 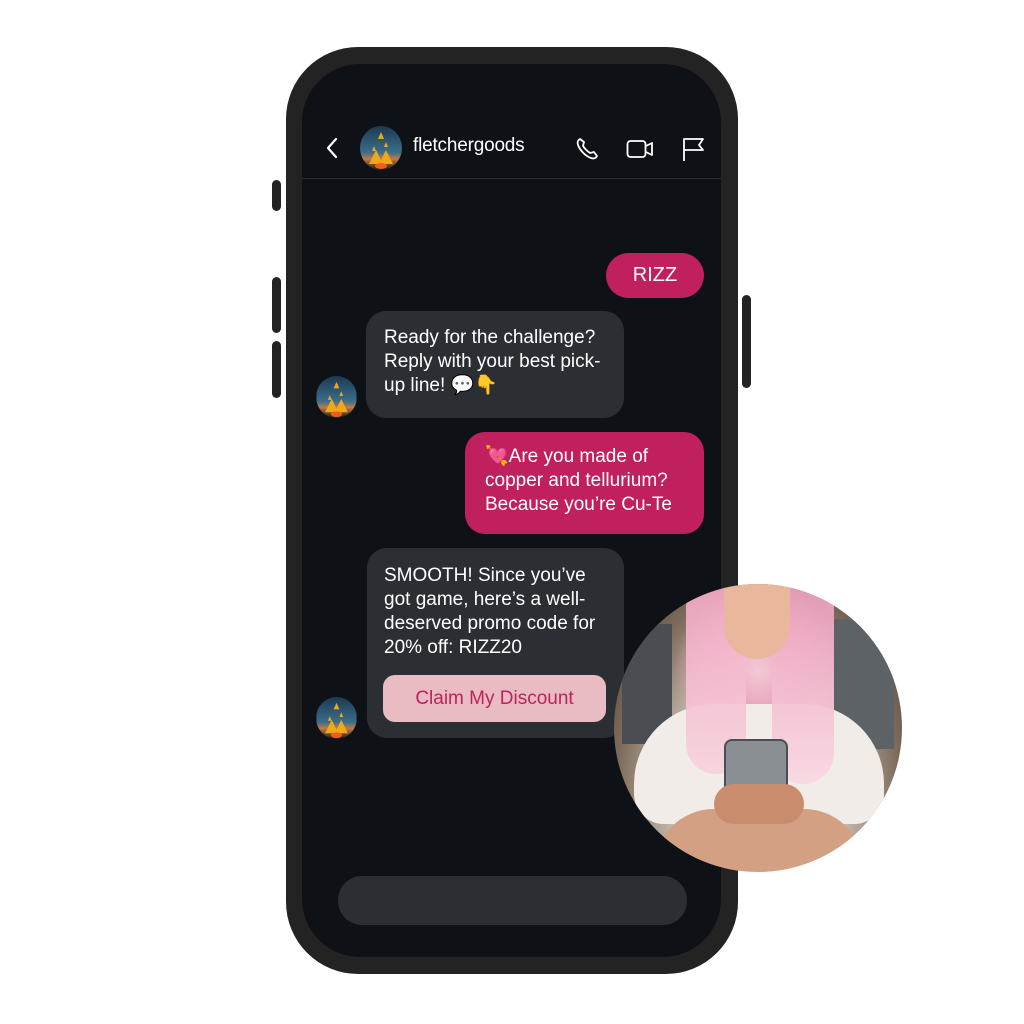 What do you see at coordinates (758, 728) in the screenshot?
I see `person-holding-phone-photo` at bounding box center [758, 728].